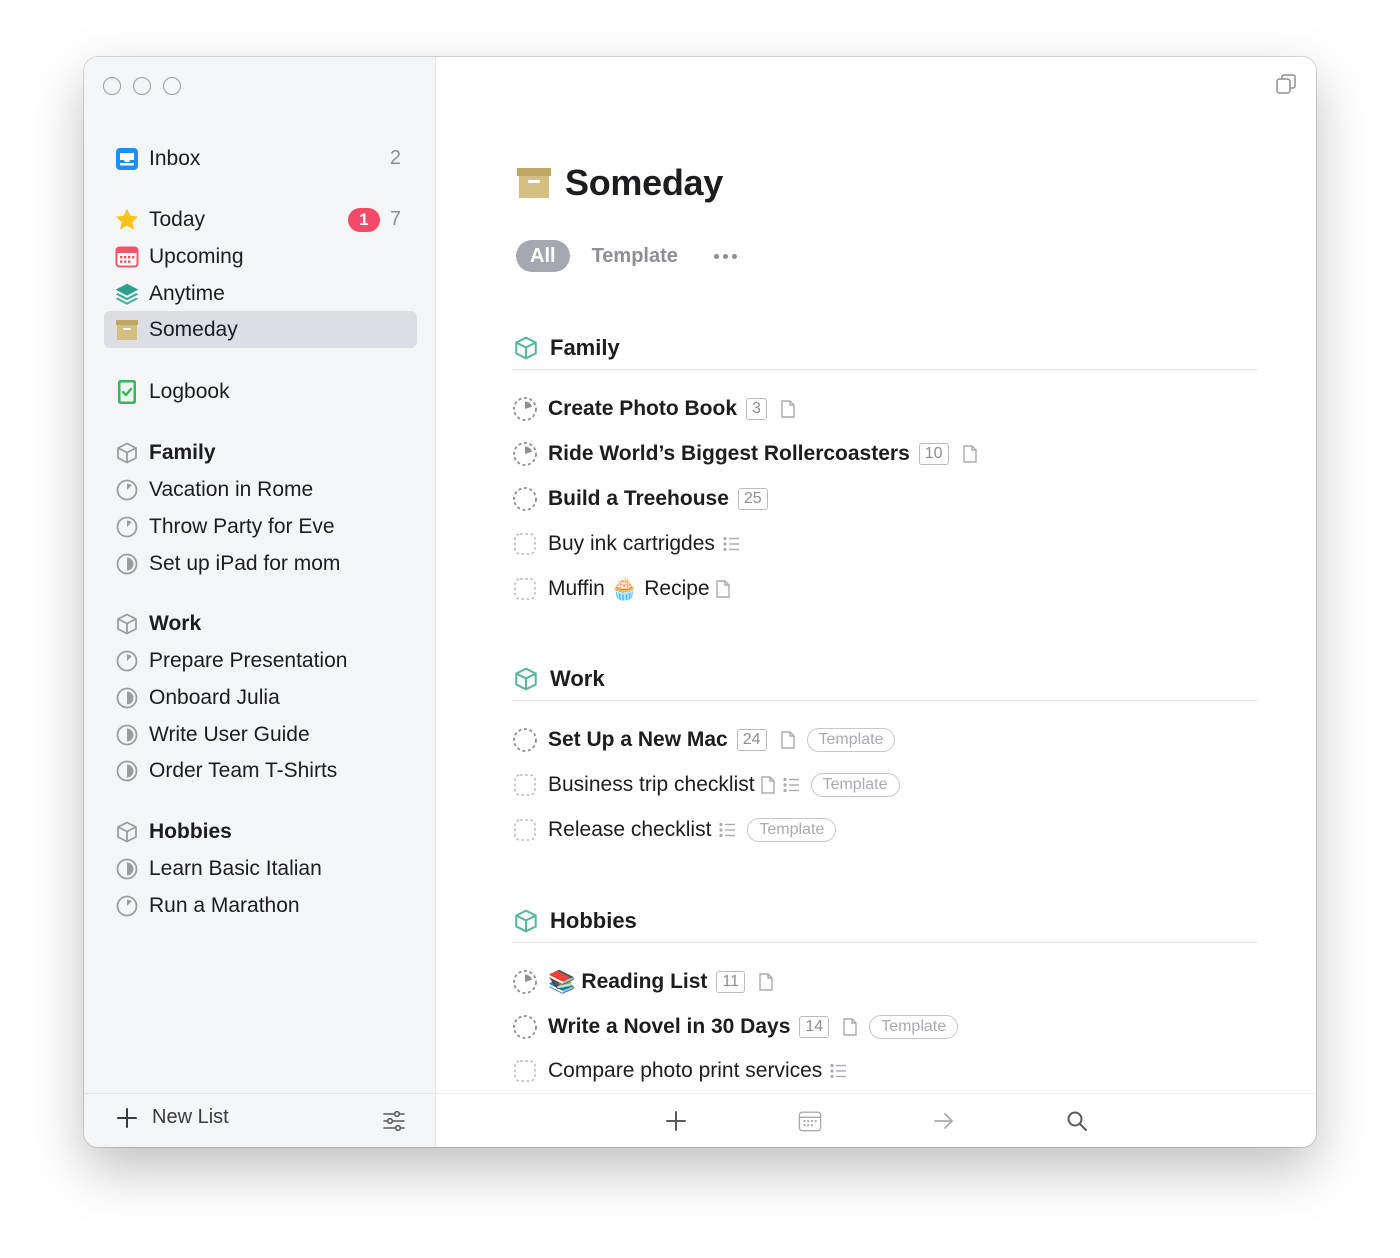 This screenshot has width=1400, height=1258. I want to click on list-item: Buy ink cartrigdes, so click(625, 544).